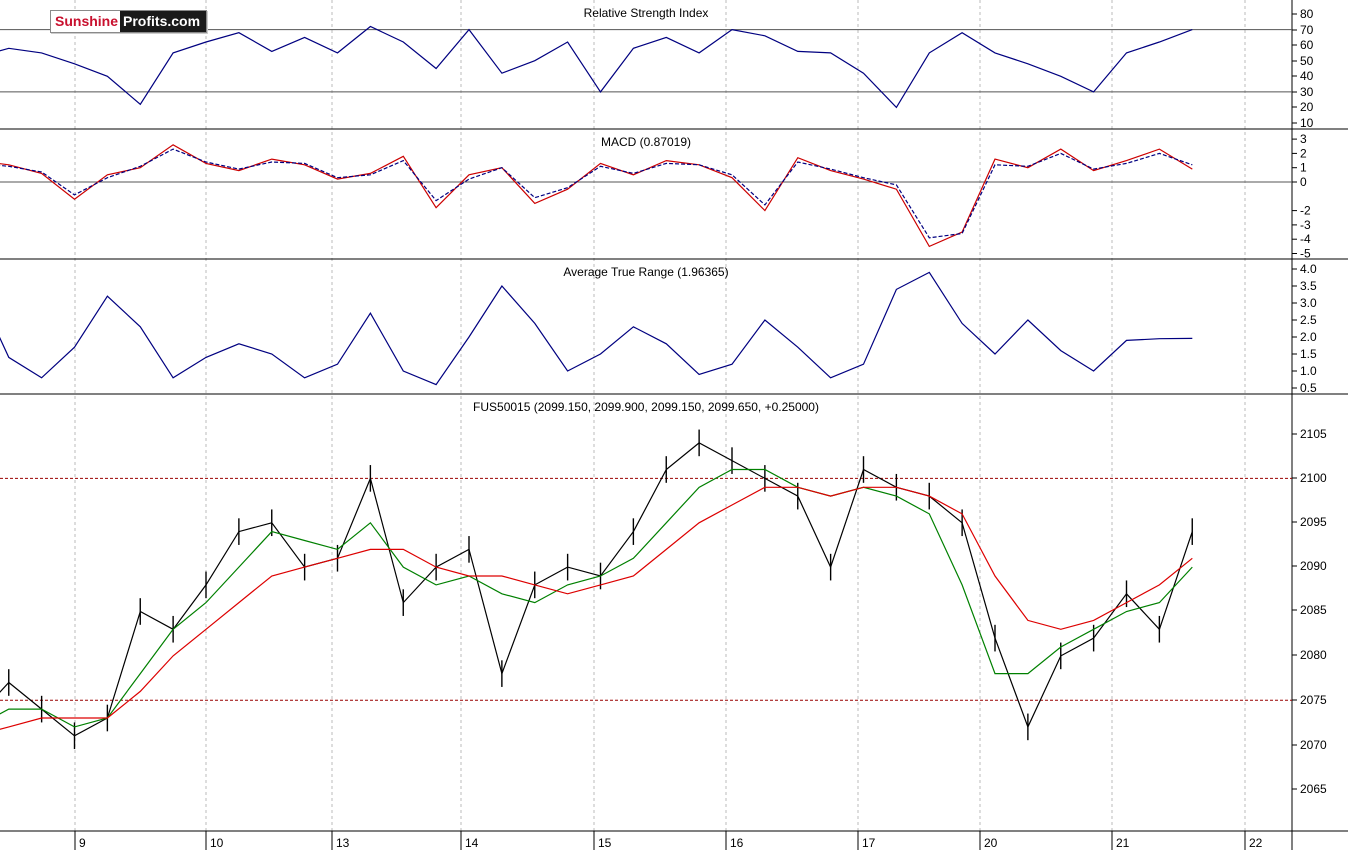 The image size is (1348, 850). Describe the element at coordinates (737, 843) in the screenshot. I see `x-tick-label: 16` at that location.